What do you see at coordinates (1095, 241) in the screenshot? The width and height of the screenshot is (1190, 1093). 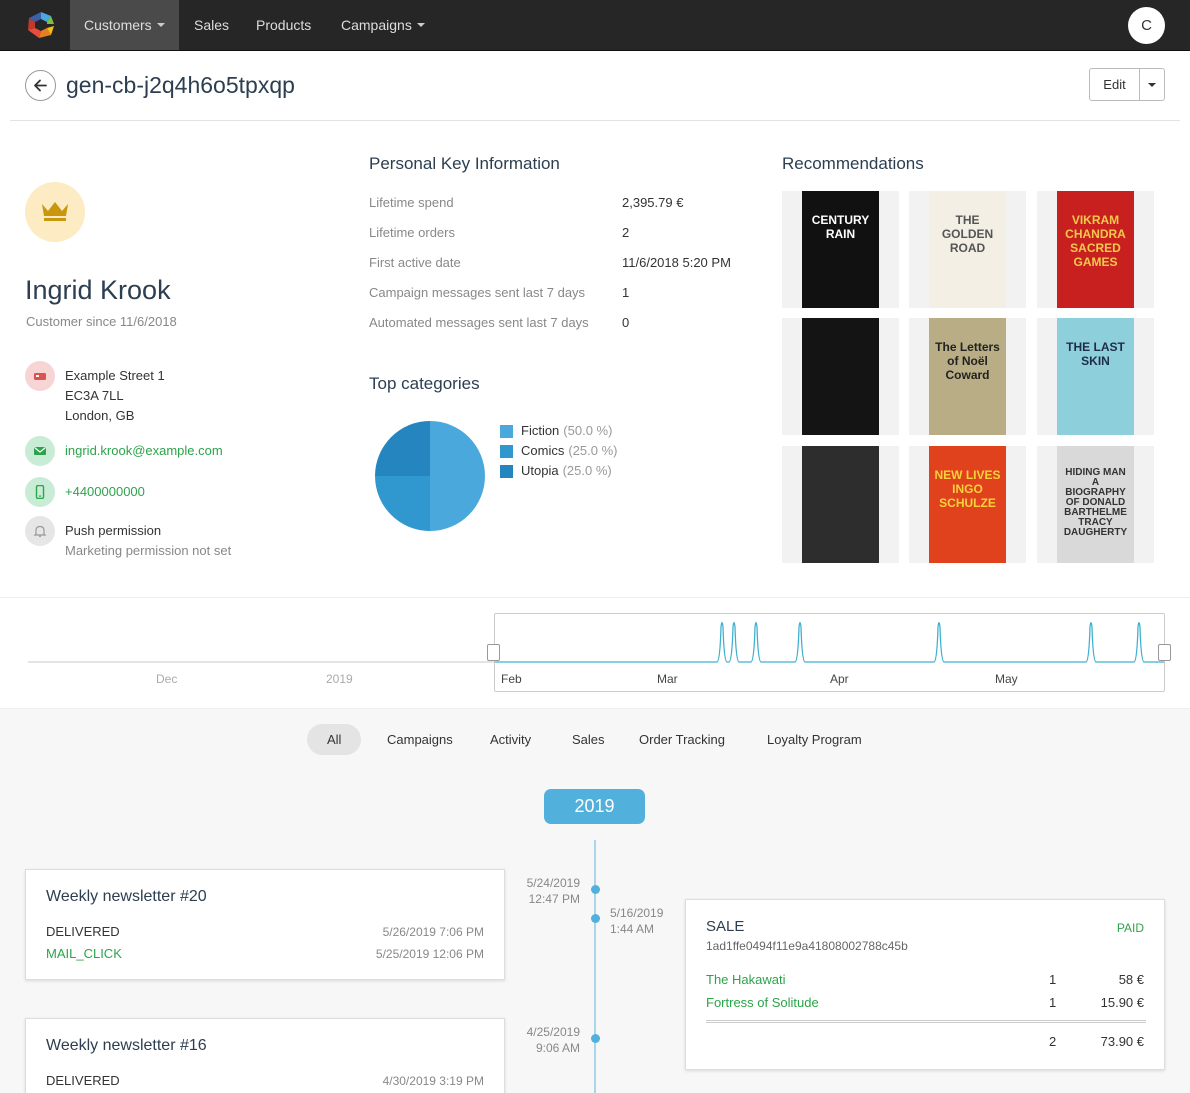 I see `book-title: VIKRAM CHANDRA SACRED GAMES` at bounding box center [1095, 241].